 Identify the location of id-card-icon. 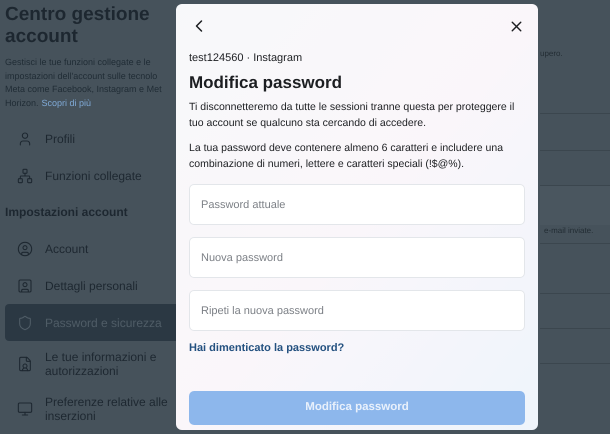
(25, 286).